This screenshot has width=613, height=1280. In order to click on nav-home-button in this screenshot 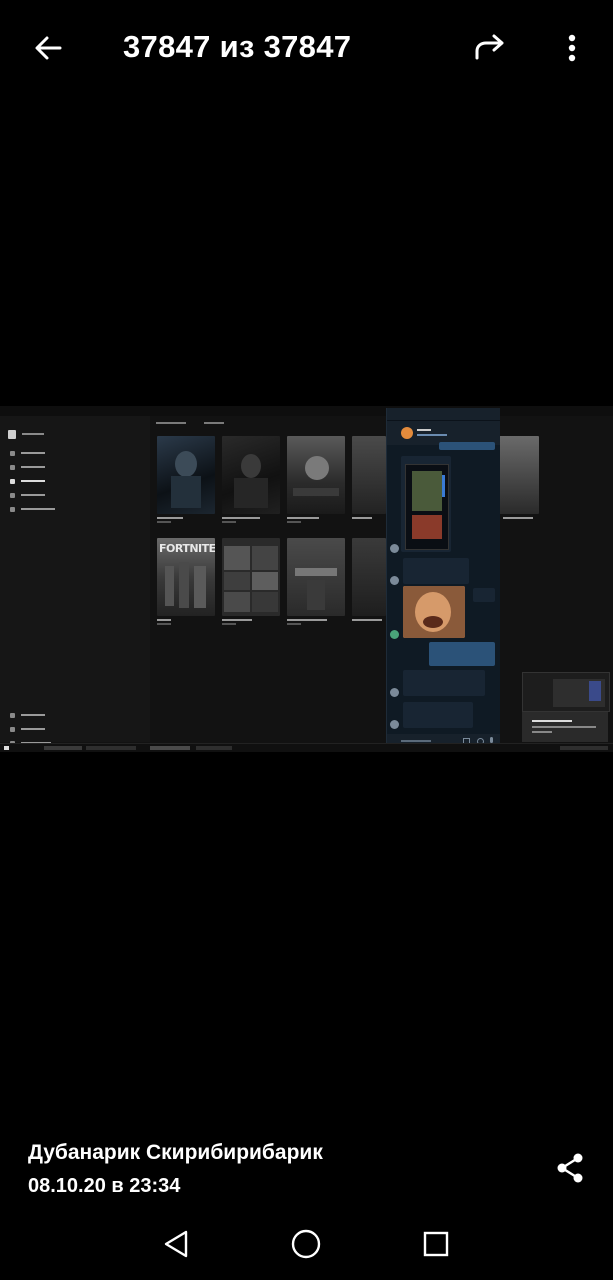, I will do `click(306, 1244)`.